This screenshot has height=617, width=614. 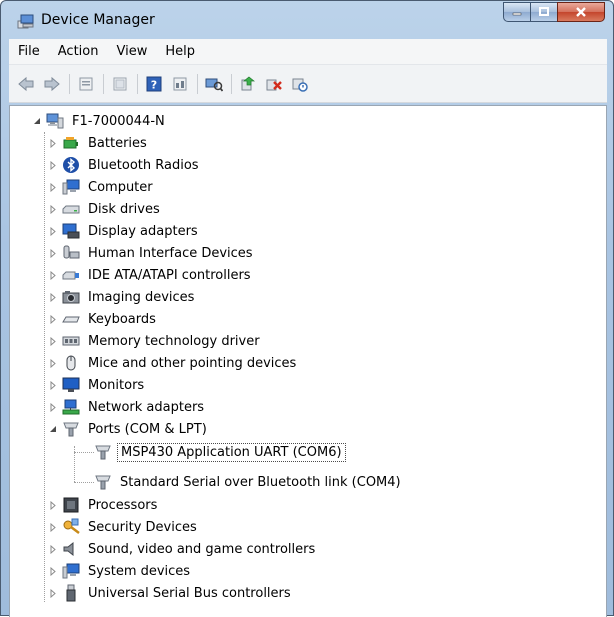 I want to click on network-adapter-icon, so click(x=71, y=407).